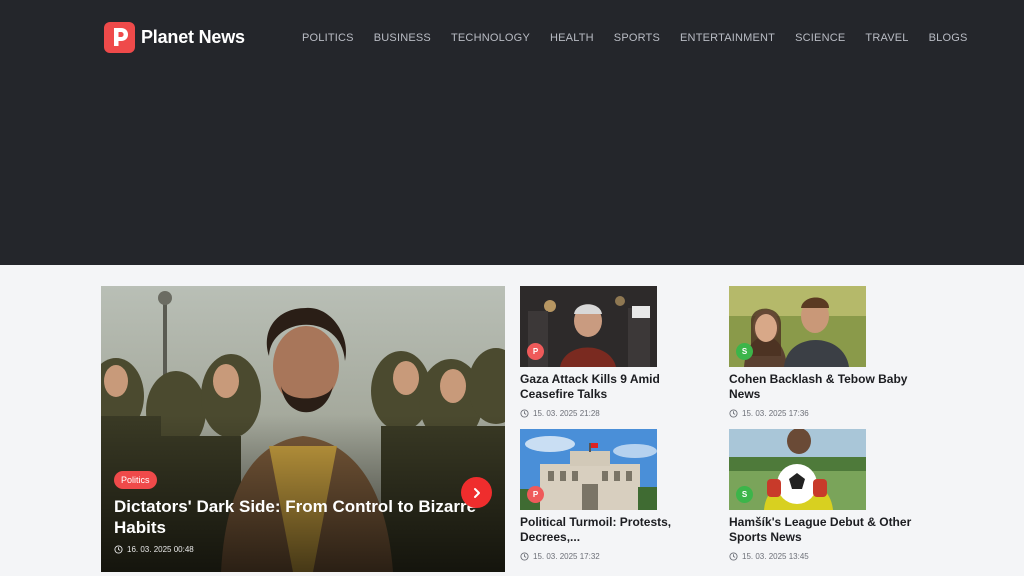 Image resolution: width=1024 pixels, height=576 pixels. Describe the element at coordinates (775, 556) in the screenshot. I see `article-date-text: 15. 03. 2025 13:45` at that location.